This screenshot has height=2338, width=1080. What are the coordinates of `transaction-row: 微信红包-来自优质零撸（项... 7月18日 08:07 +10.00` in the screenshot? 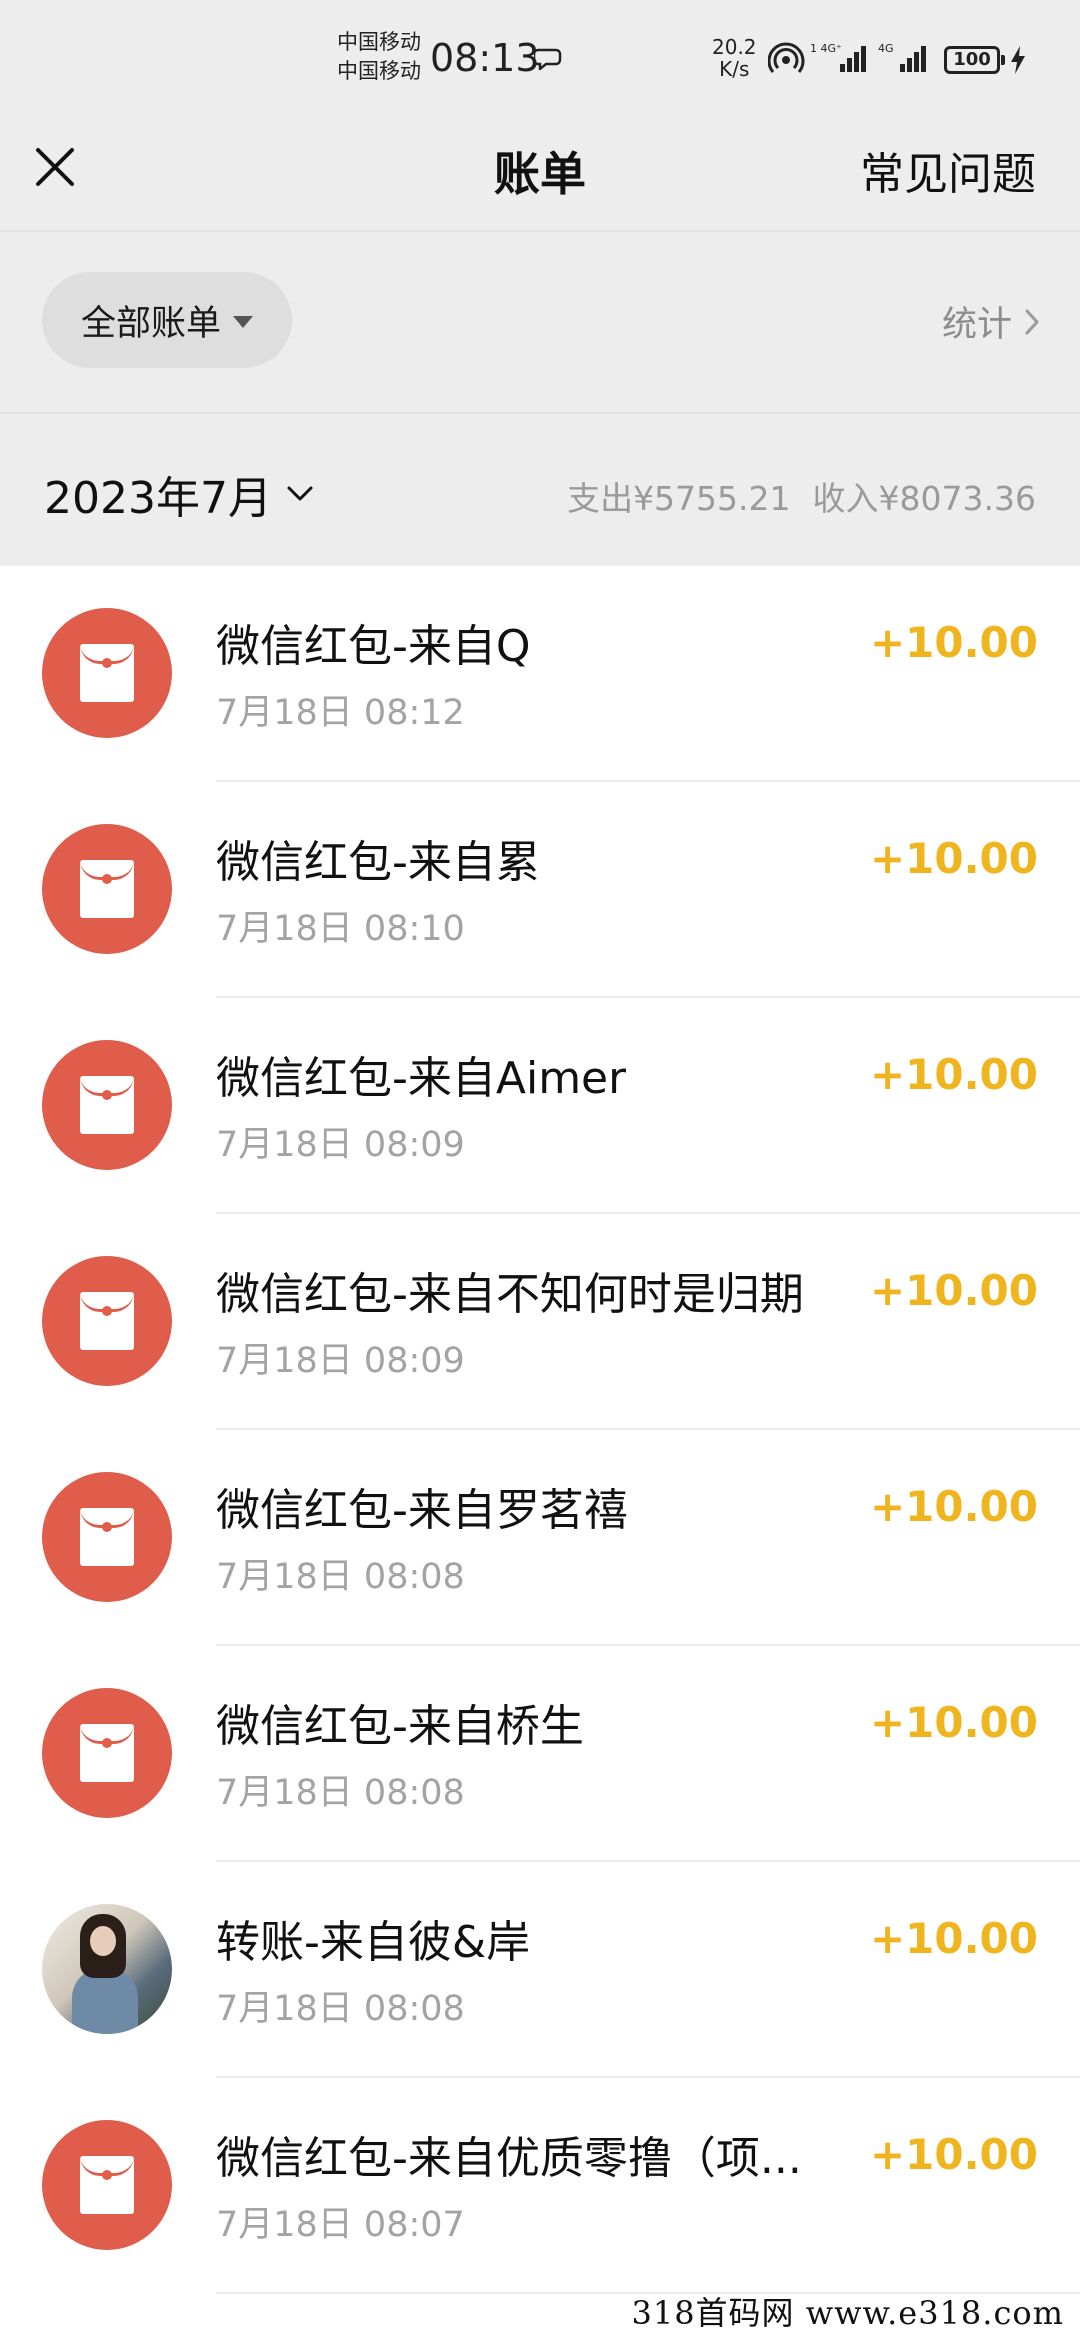 It's located at (540, 2186).